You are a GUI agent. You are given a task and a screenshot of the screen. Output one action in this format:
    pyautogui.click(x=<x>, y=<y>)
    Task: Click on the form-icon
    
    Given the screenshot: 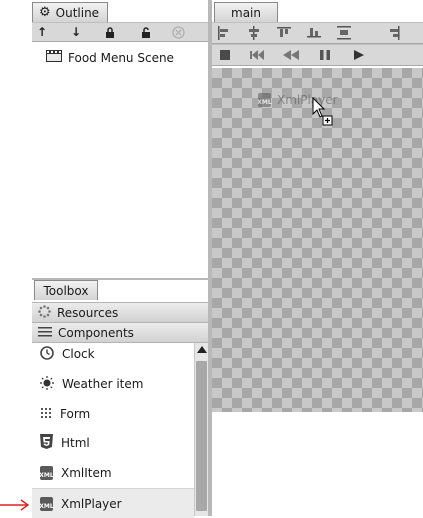 What is the action you would take?
    pyautogui.click(x=46, y=414)
    